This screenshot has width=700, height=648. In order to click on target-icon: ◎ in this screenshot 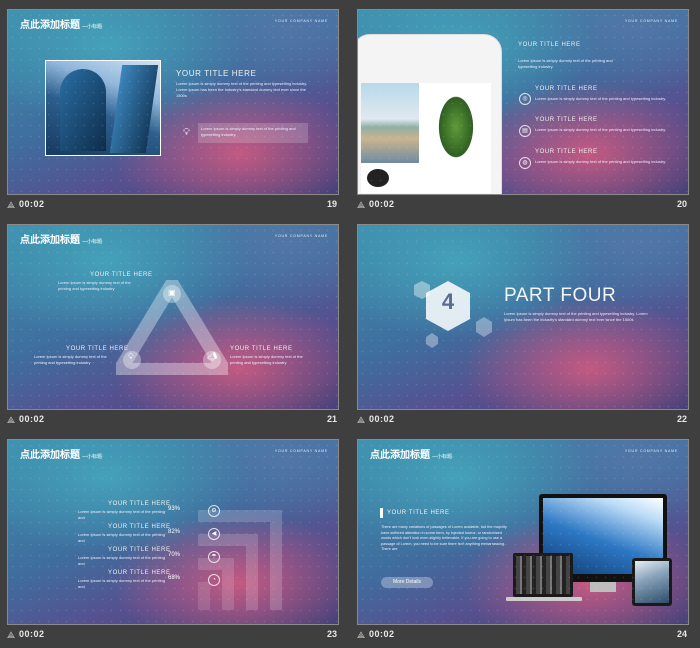, I will do `click(525, 99)`.